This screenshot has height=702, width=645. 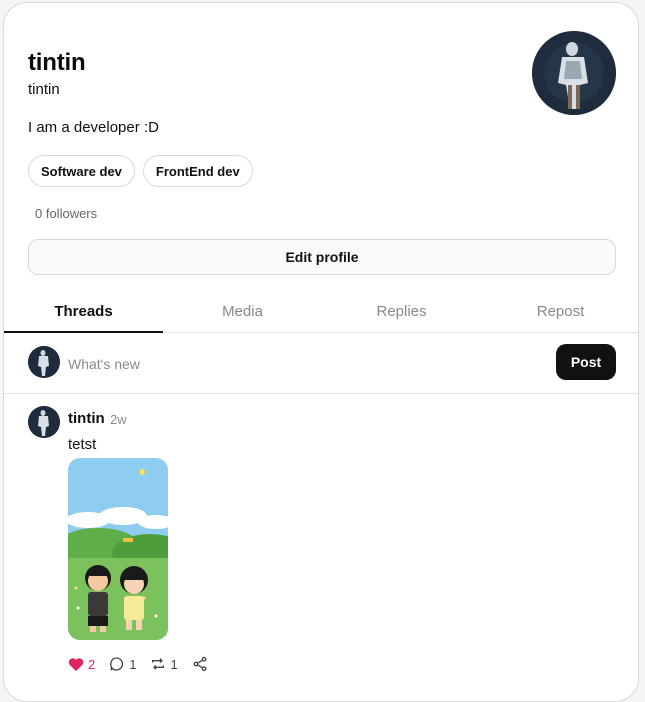 I want to click on whats-new-input: What's new, so click(x=104, y=364).